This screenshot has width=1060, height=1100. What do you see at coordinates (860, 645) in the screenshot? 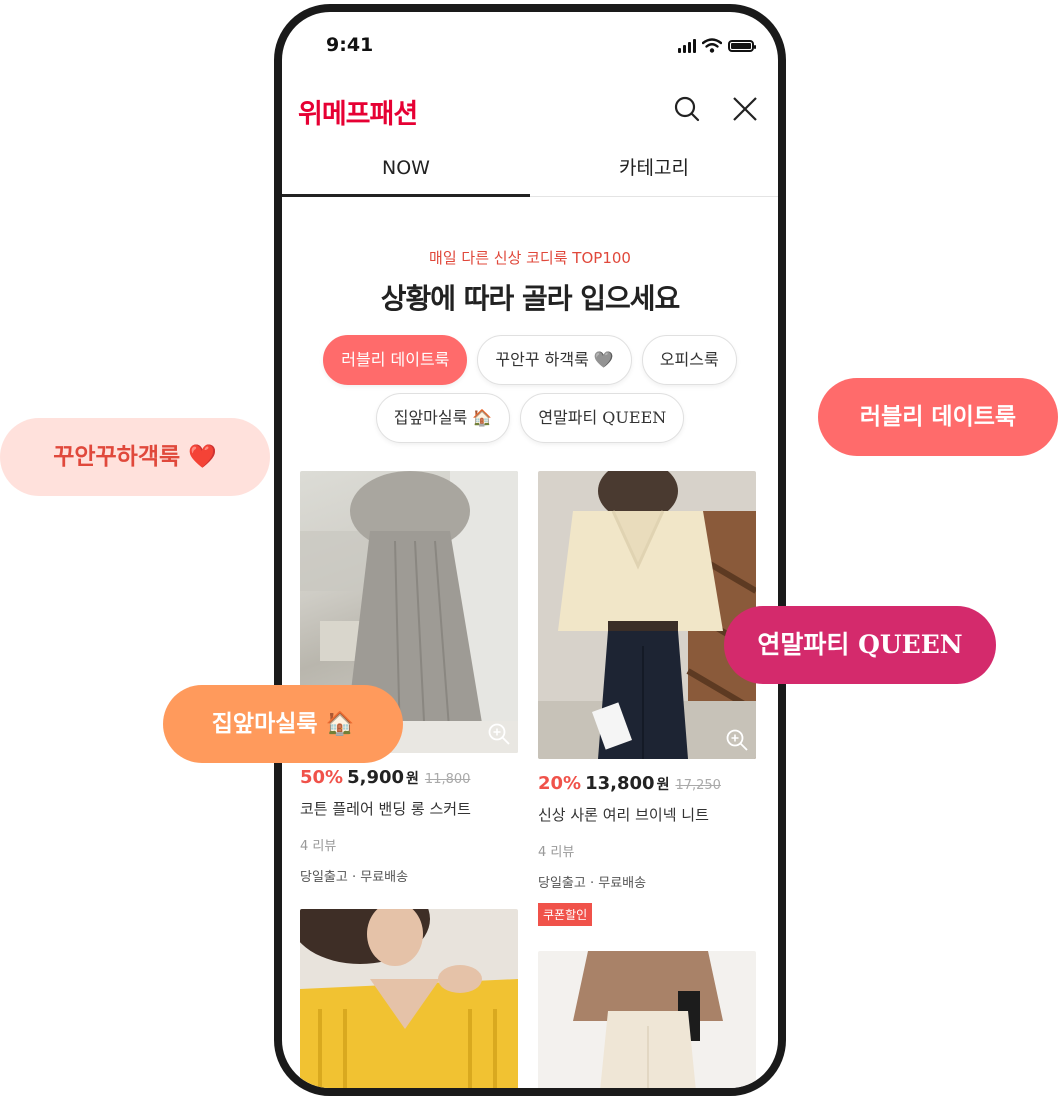
I see `callout-party-queen: 연말파티 QUEEN` at bounding box center [860, 645].